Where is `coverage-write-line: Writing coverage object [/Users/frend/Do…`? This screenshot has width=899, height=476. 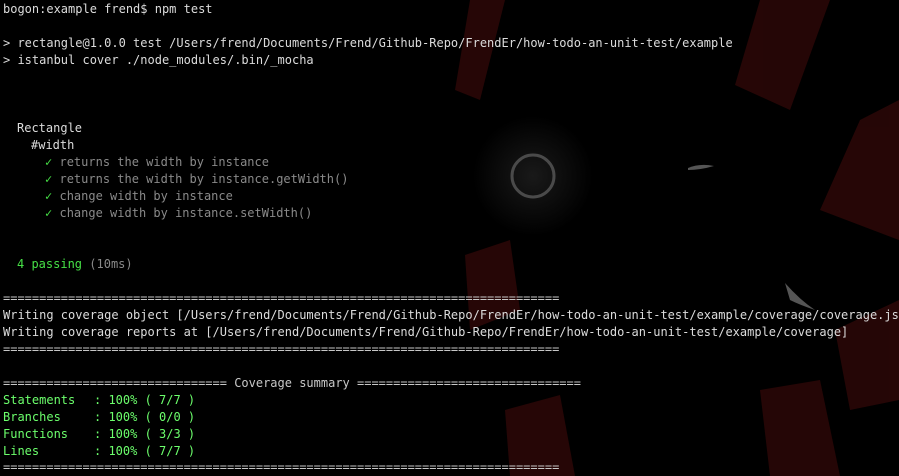 coverage-write-line: Writing coverage object [/Users/frend/Do… is located at coordinates (451, 315).